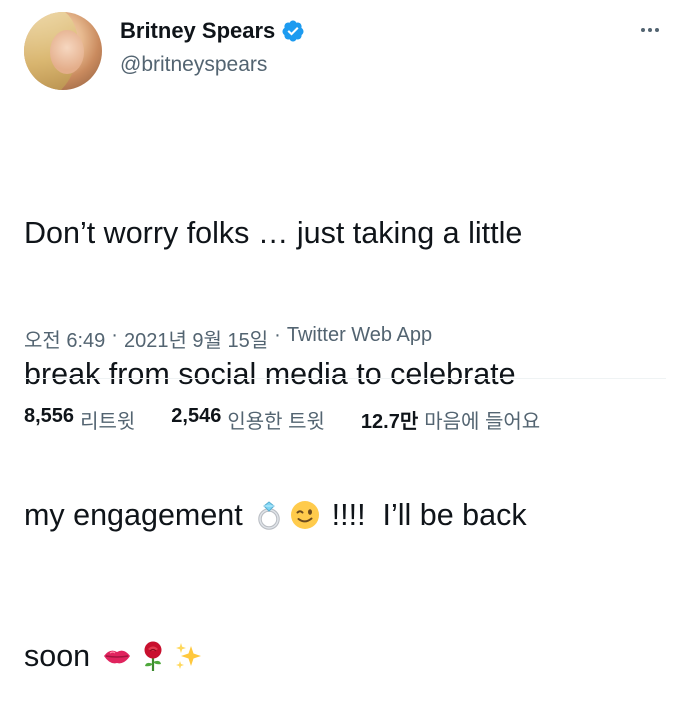 This screenshot has height=727, width=680. Describe the element at coordinates (196, 416) in the screenshot. I see `quote-tweets-count: 2,546` at that location.